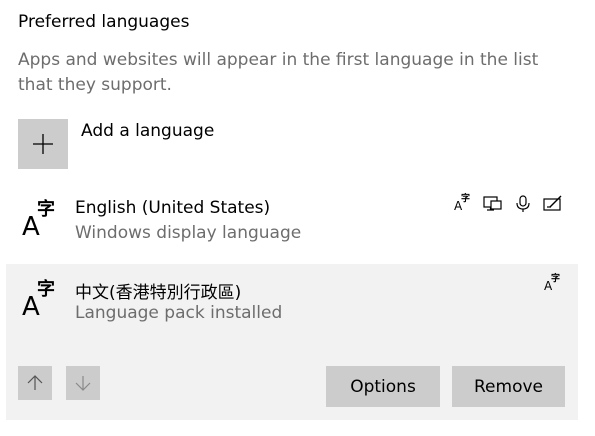  I want to click on add-language-label: Add a language, so click(148, 131).